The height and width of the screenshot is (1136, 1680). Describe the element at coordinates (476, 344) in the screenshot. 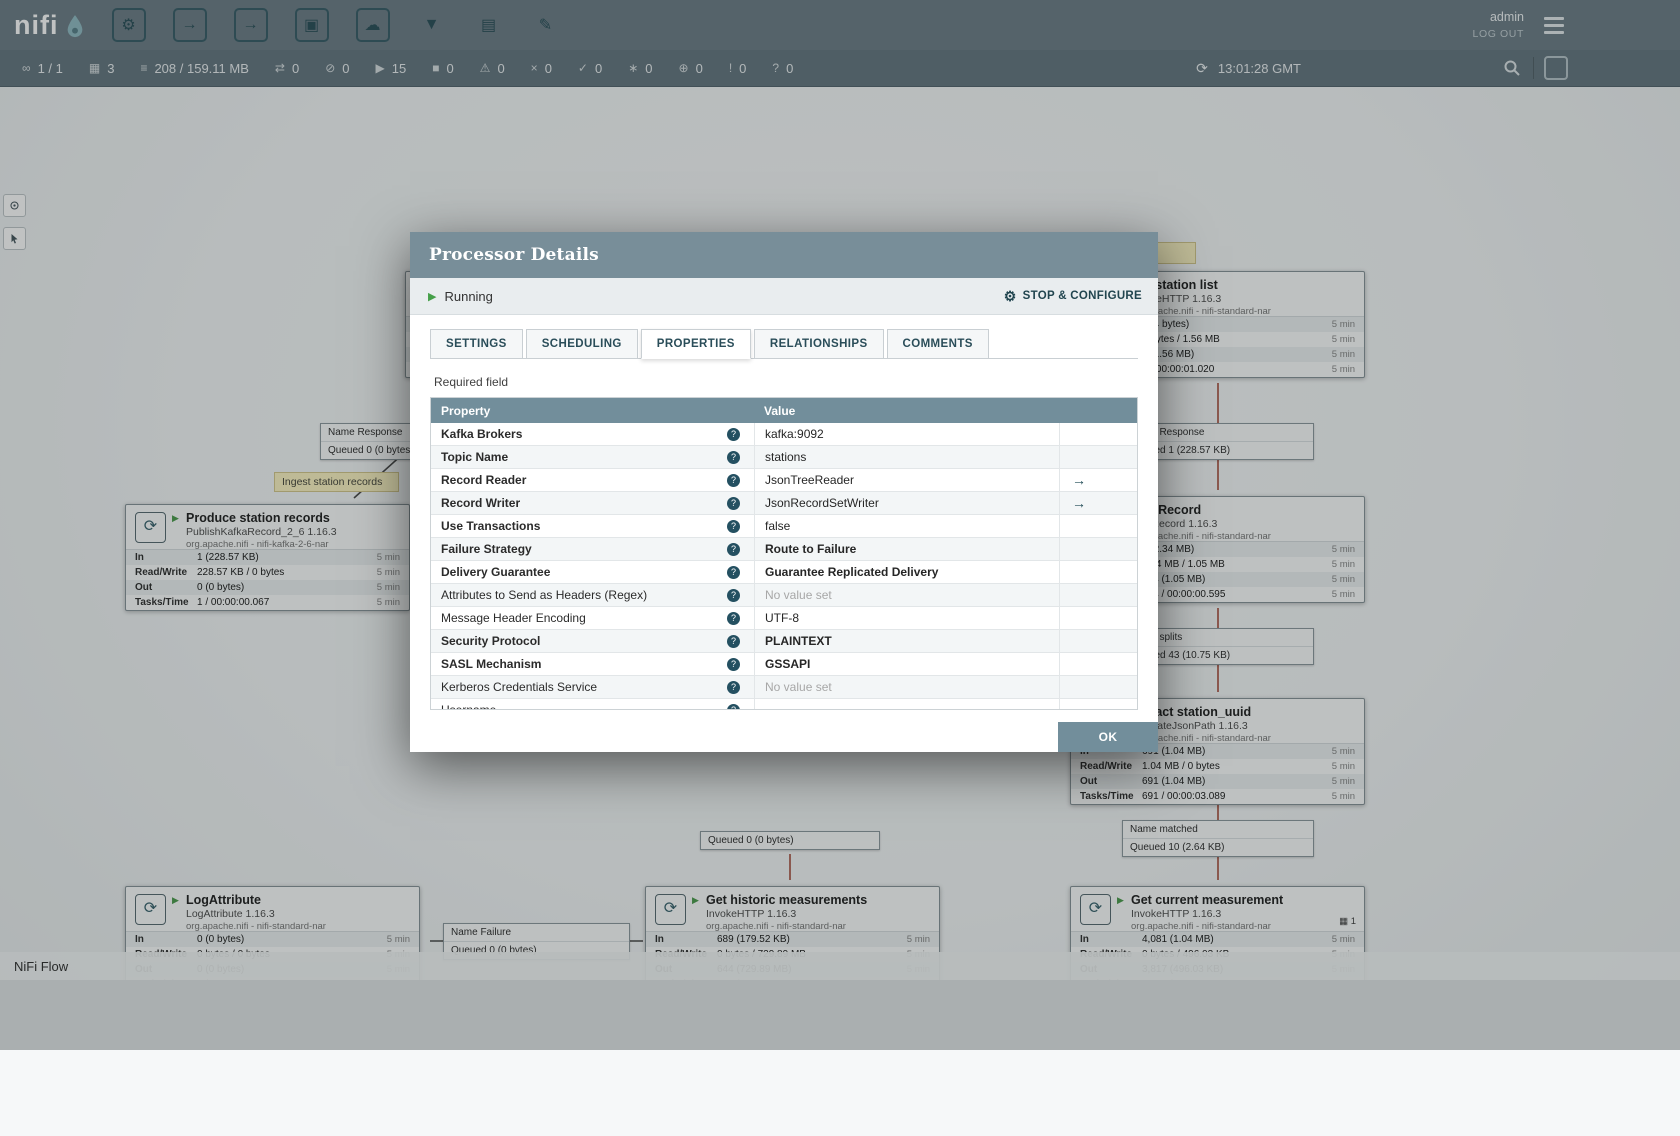

I see `tab-settings: SETTINGS` at that location.